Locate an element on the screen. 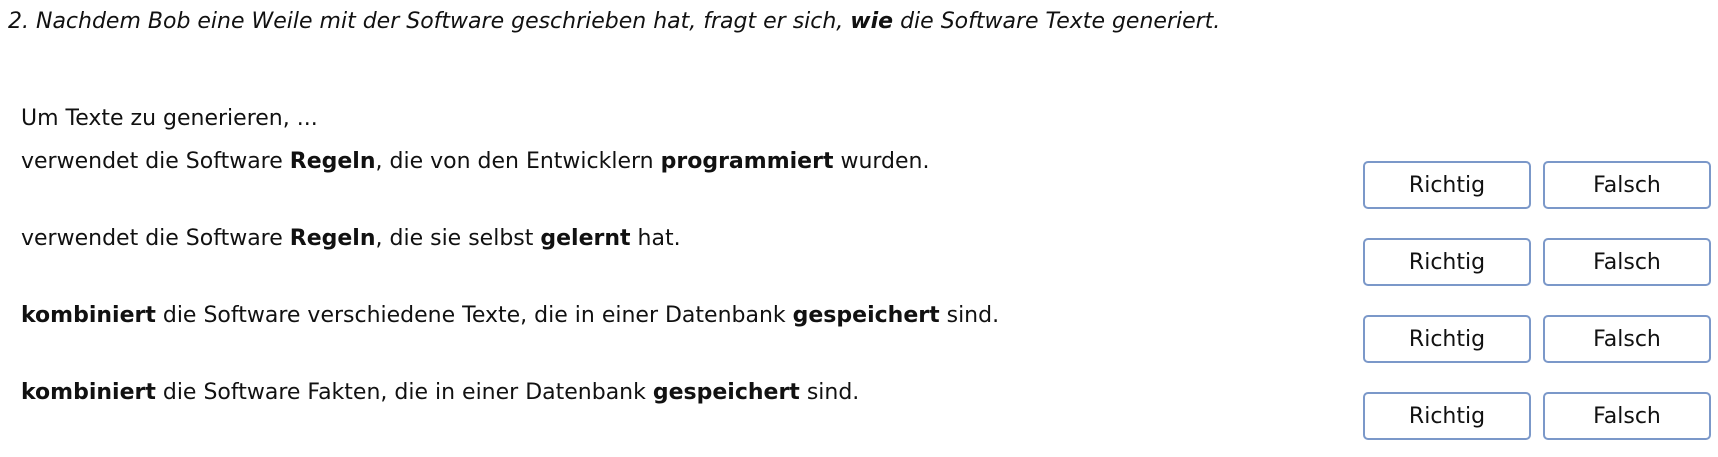 The image size is (1718, 457). statement-part: , die von den Entwicklern is located at coordinates (518, 161).